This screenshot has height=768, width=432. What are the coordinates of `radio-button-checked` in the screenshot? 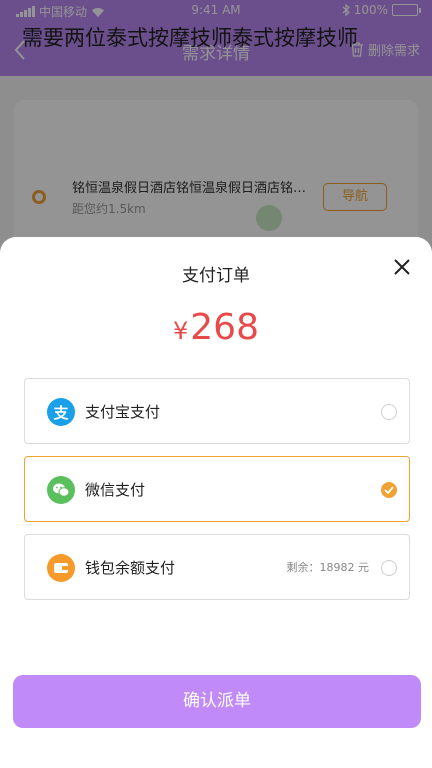 It's located at (389, 490).